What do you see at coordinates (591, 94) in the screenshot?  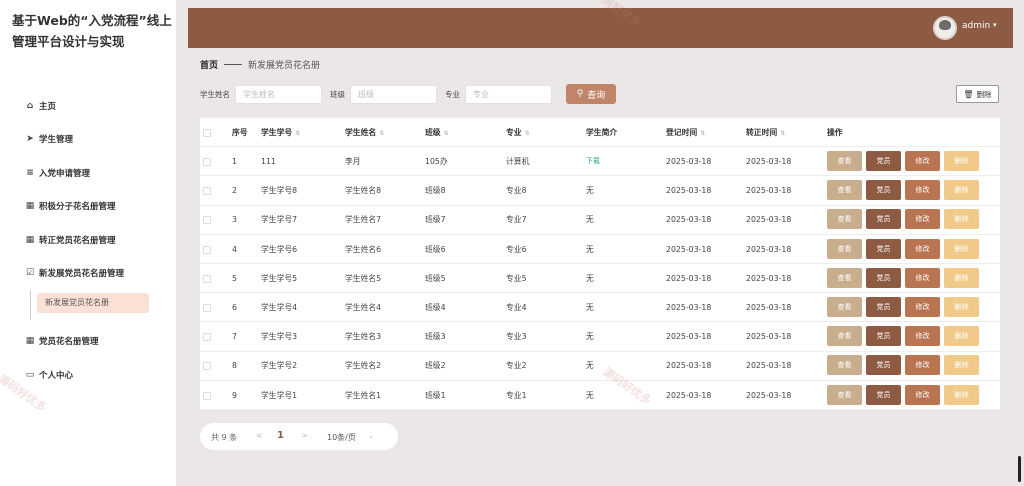 I see `search-button: ⚲ 查询` at bounding box center [591, 94].